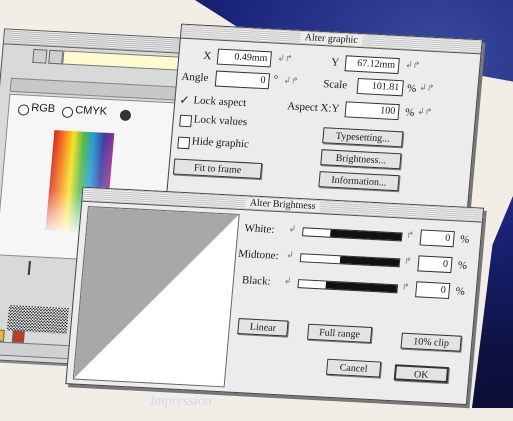 Image resolution: width=513 pixels, height=421 pixels. Describe the element at coordinates (413, 65) in the screenshot. I see `y-adjust-icon: ↲↱` at that location.